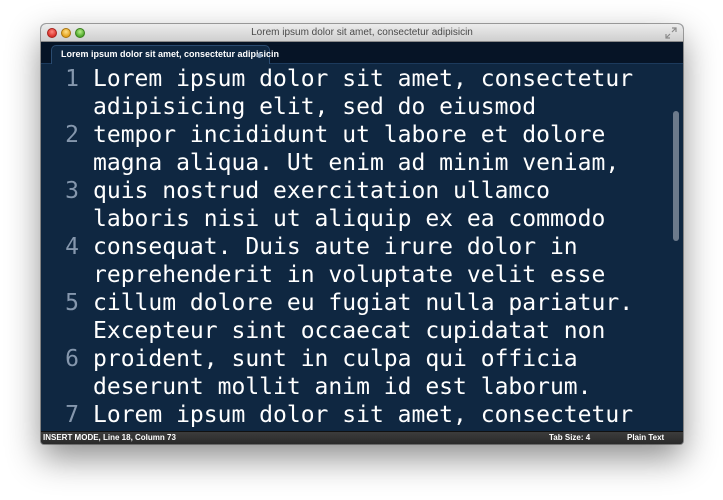  Describe the element at coordinates (72, 359) in the screenshot. I see `line-number: 6` at that location.